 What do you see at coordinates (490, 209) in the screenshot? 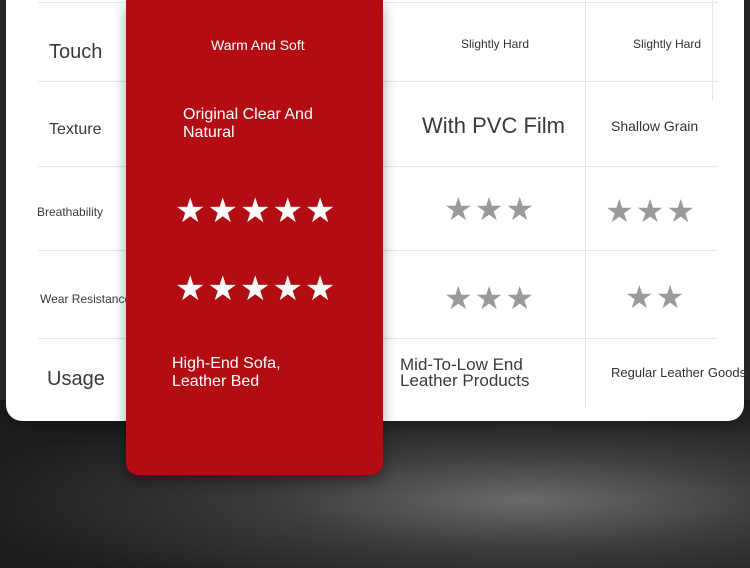
I see `breathability-stars-col2: ★★★` at bounding box center [490, 209].